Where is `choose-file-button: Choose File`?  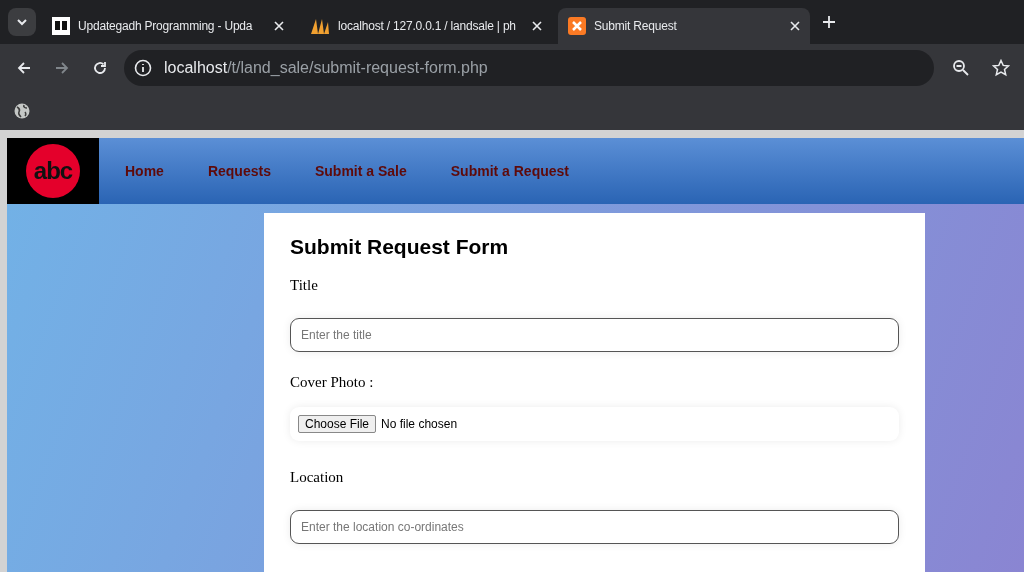
choose-file-button: Choose File is located at coordinates (337, 424).